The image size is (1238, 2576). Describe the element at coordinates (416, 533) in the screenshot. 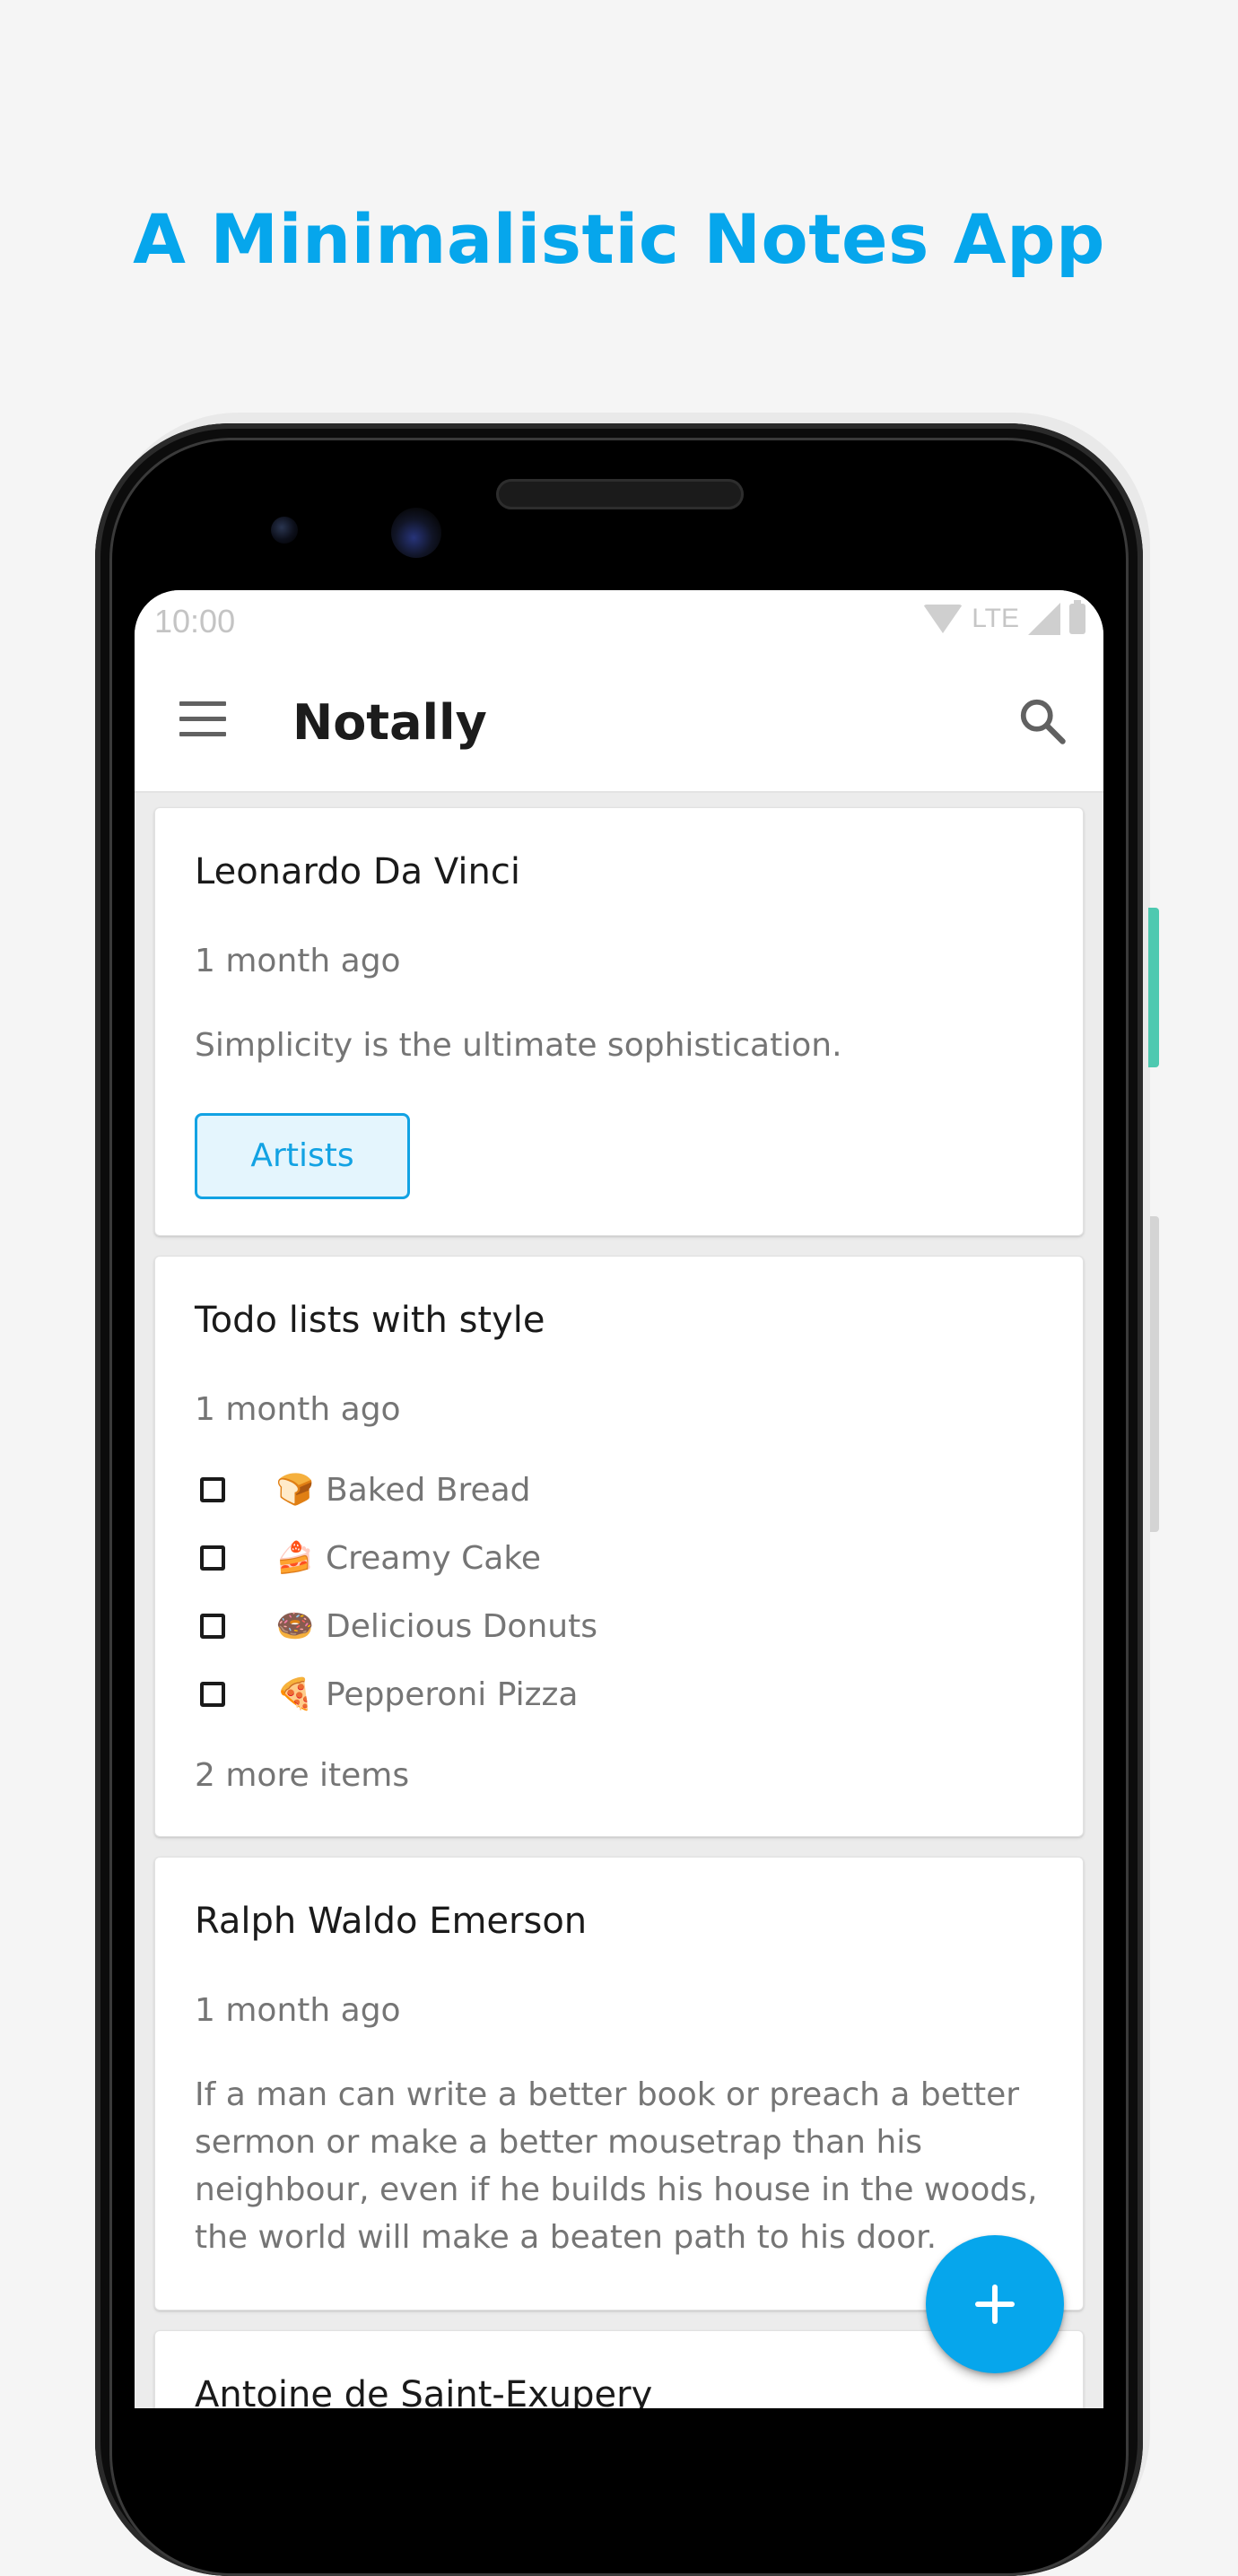

I see `front-camera` at that location.